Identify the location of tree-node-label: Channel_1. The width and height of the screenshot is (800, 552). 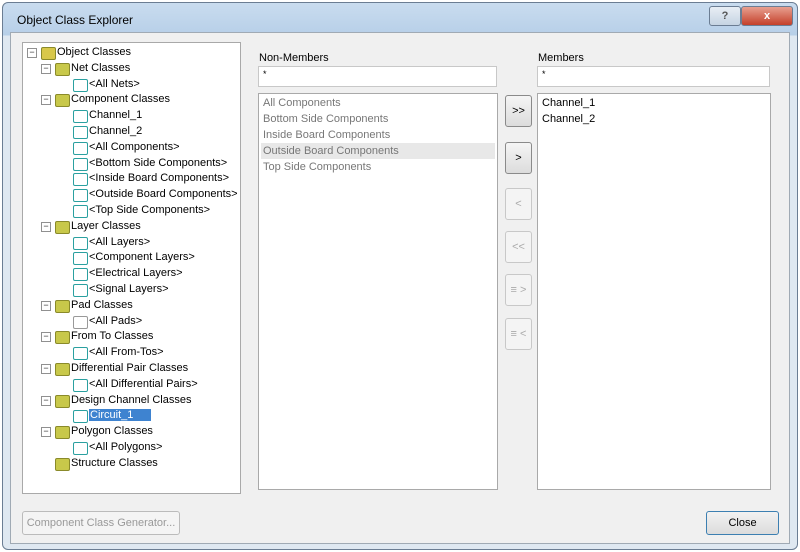
(116, 115).